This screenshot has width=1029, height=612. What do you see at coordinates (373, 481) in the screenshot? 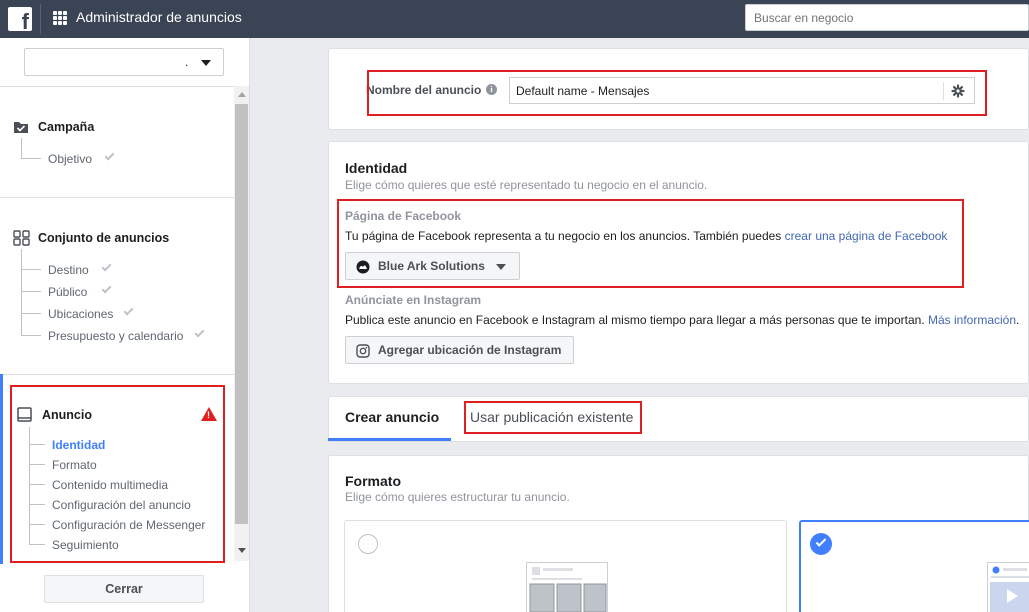
I see `format-title: Formato` at bounding box center [373, 481].